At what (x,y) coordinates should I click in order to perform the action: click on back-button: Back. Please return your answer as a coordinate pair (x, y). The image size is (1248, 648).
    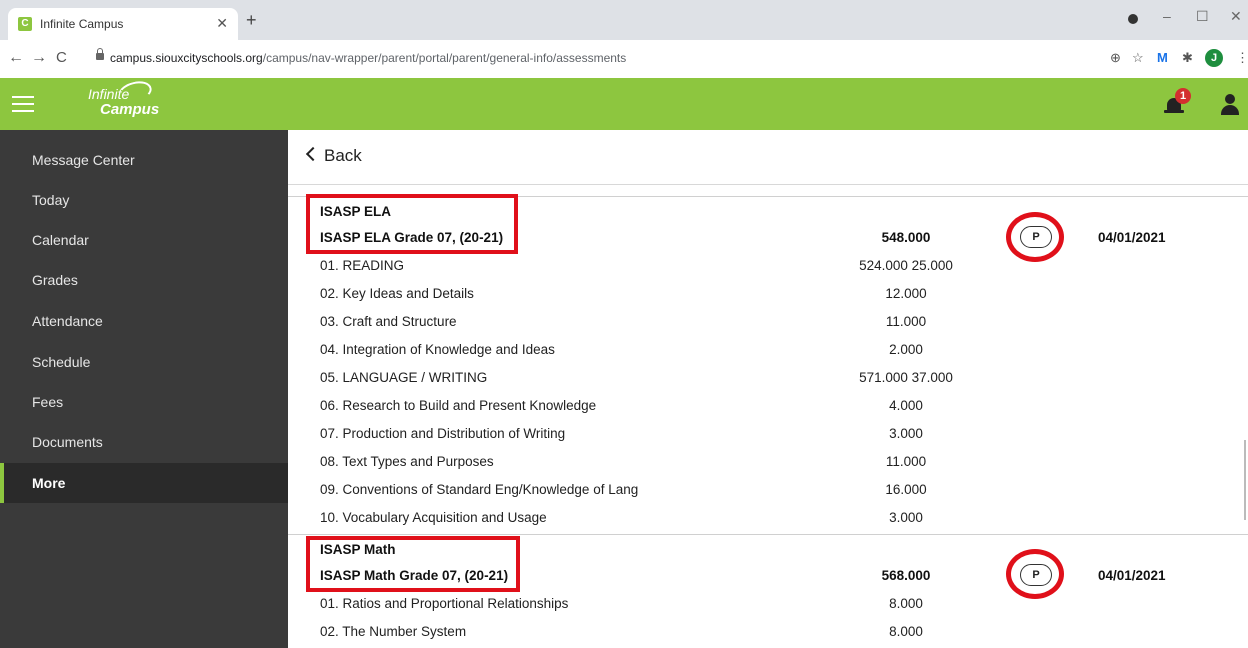
    Looking at the image, I should click on (333, 156).